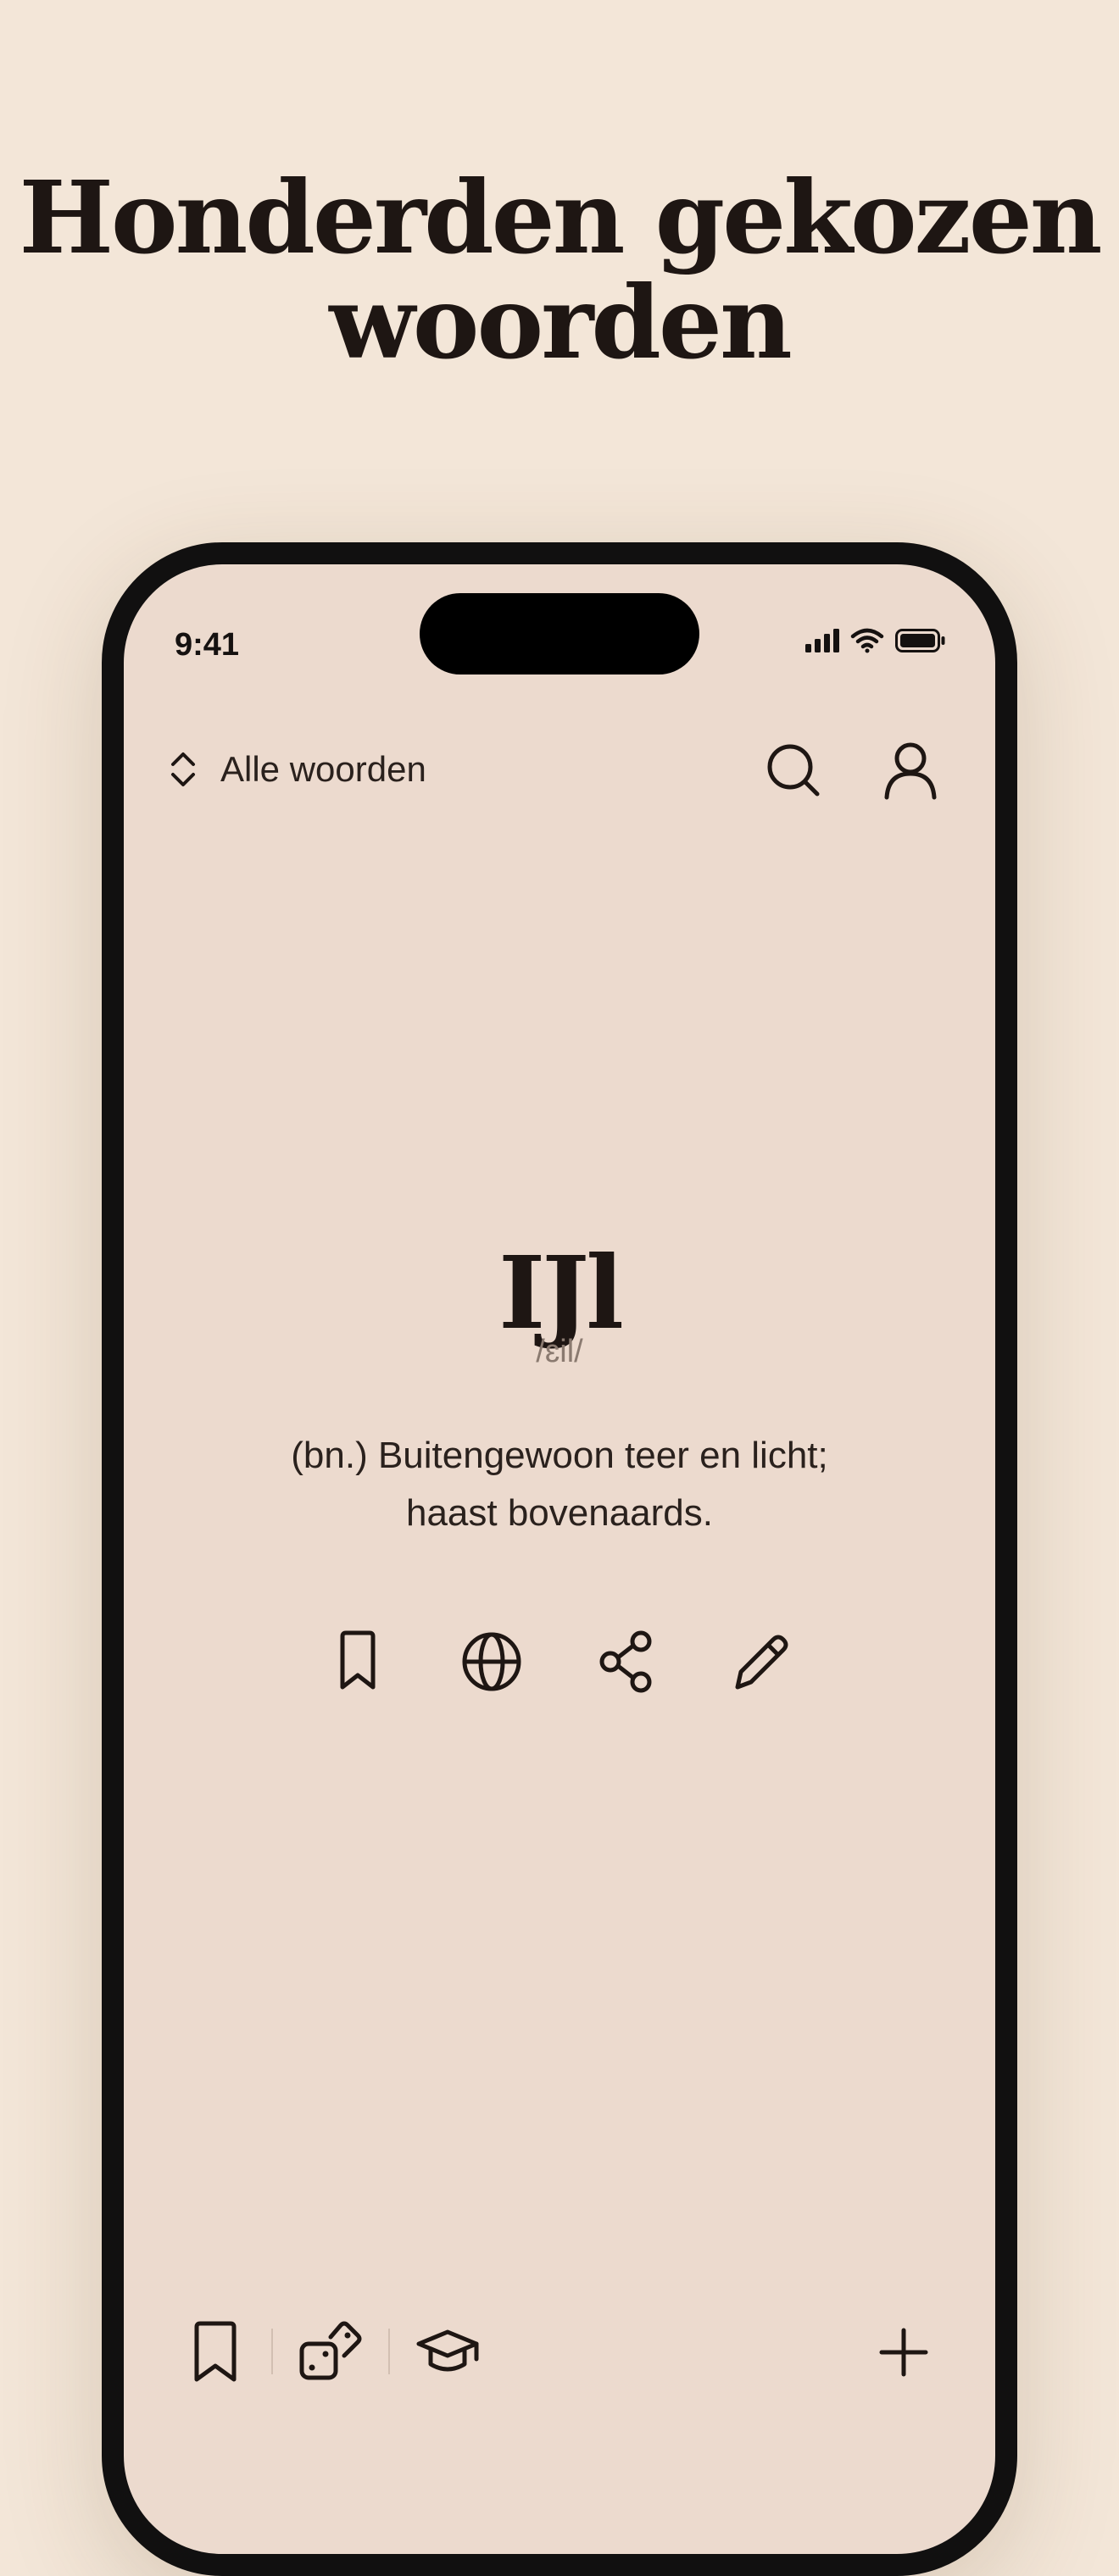  I want to click on word-list-label: Alle woorden, so click(323, 769).